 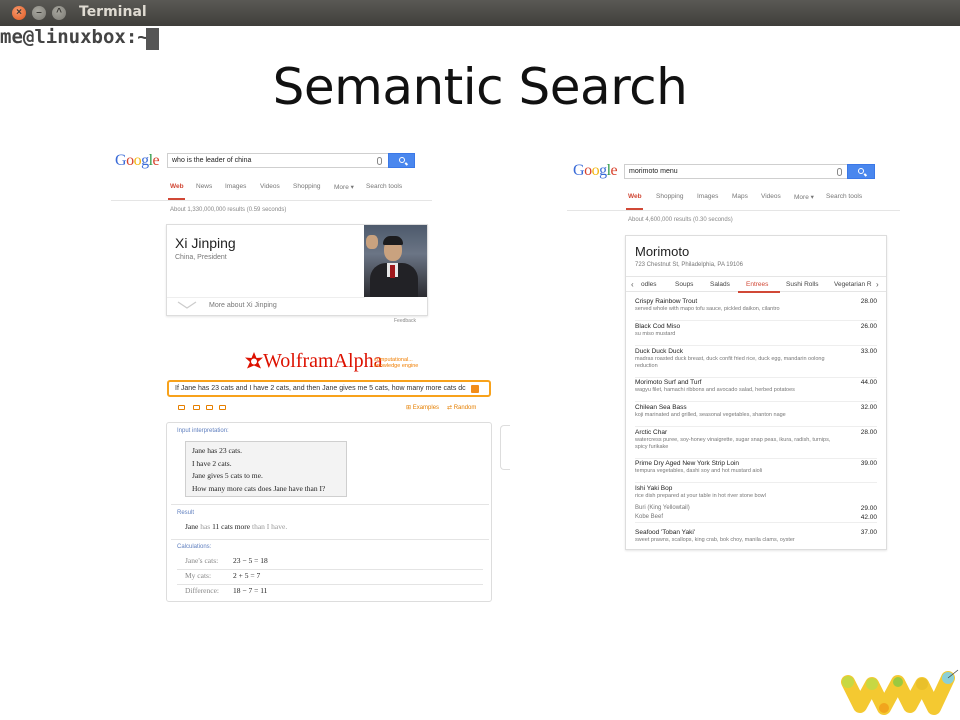 I want to click on side-panel-edge, so click(x=505, y=447).